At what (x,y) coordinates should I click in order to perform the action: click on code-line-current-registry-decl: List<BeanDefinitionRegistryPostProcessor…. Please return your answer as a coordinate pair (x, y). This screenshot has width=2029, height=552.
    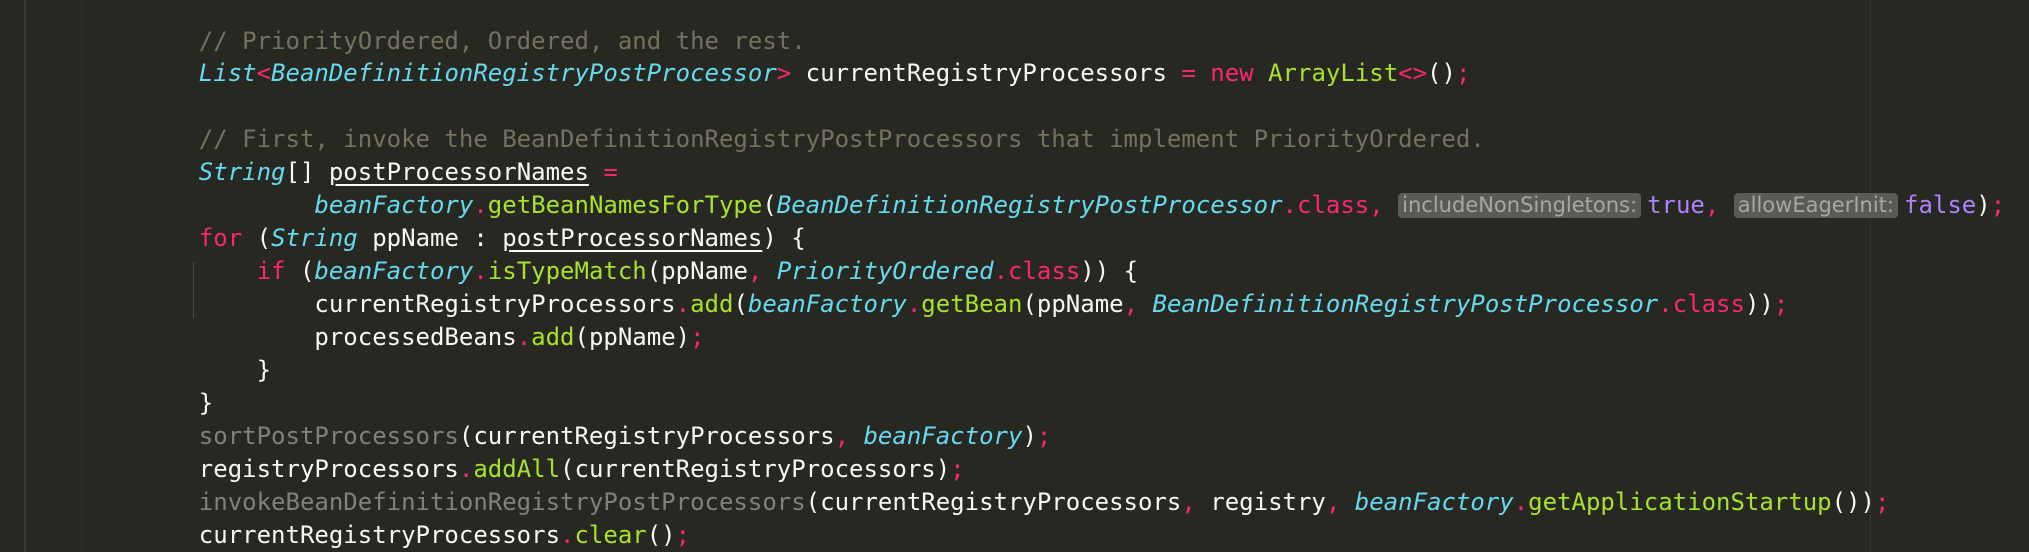
    Looking at the image, I should click on (806, 55).